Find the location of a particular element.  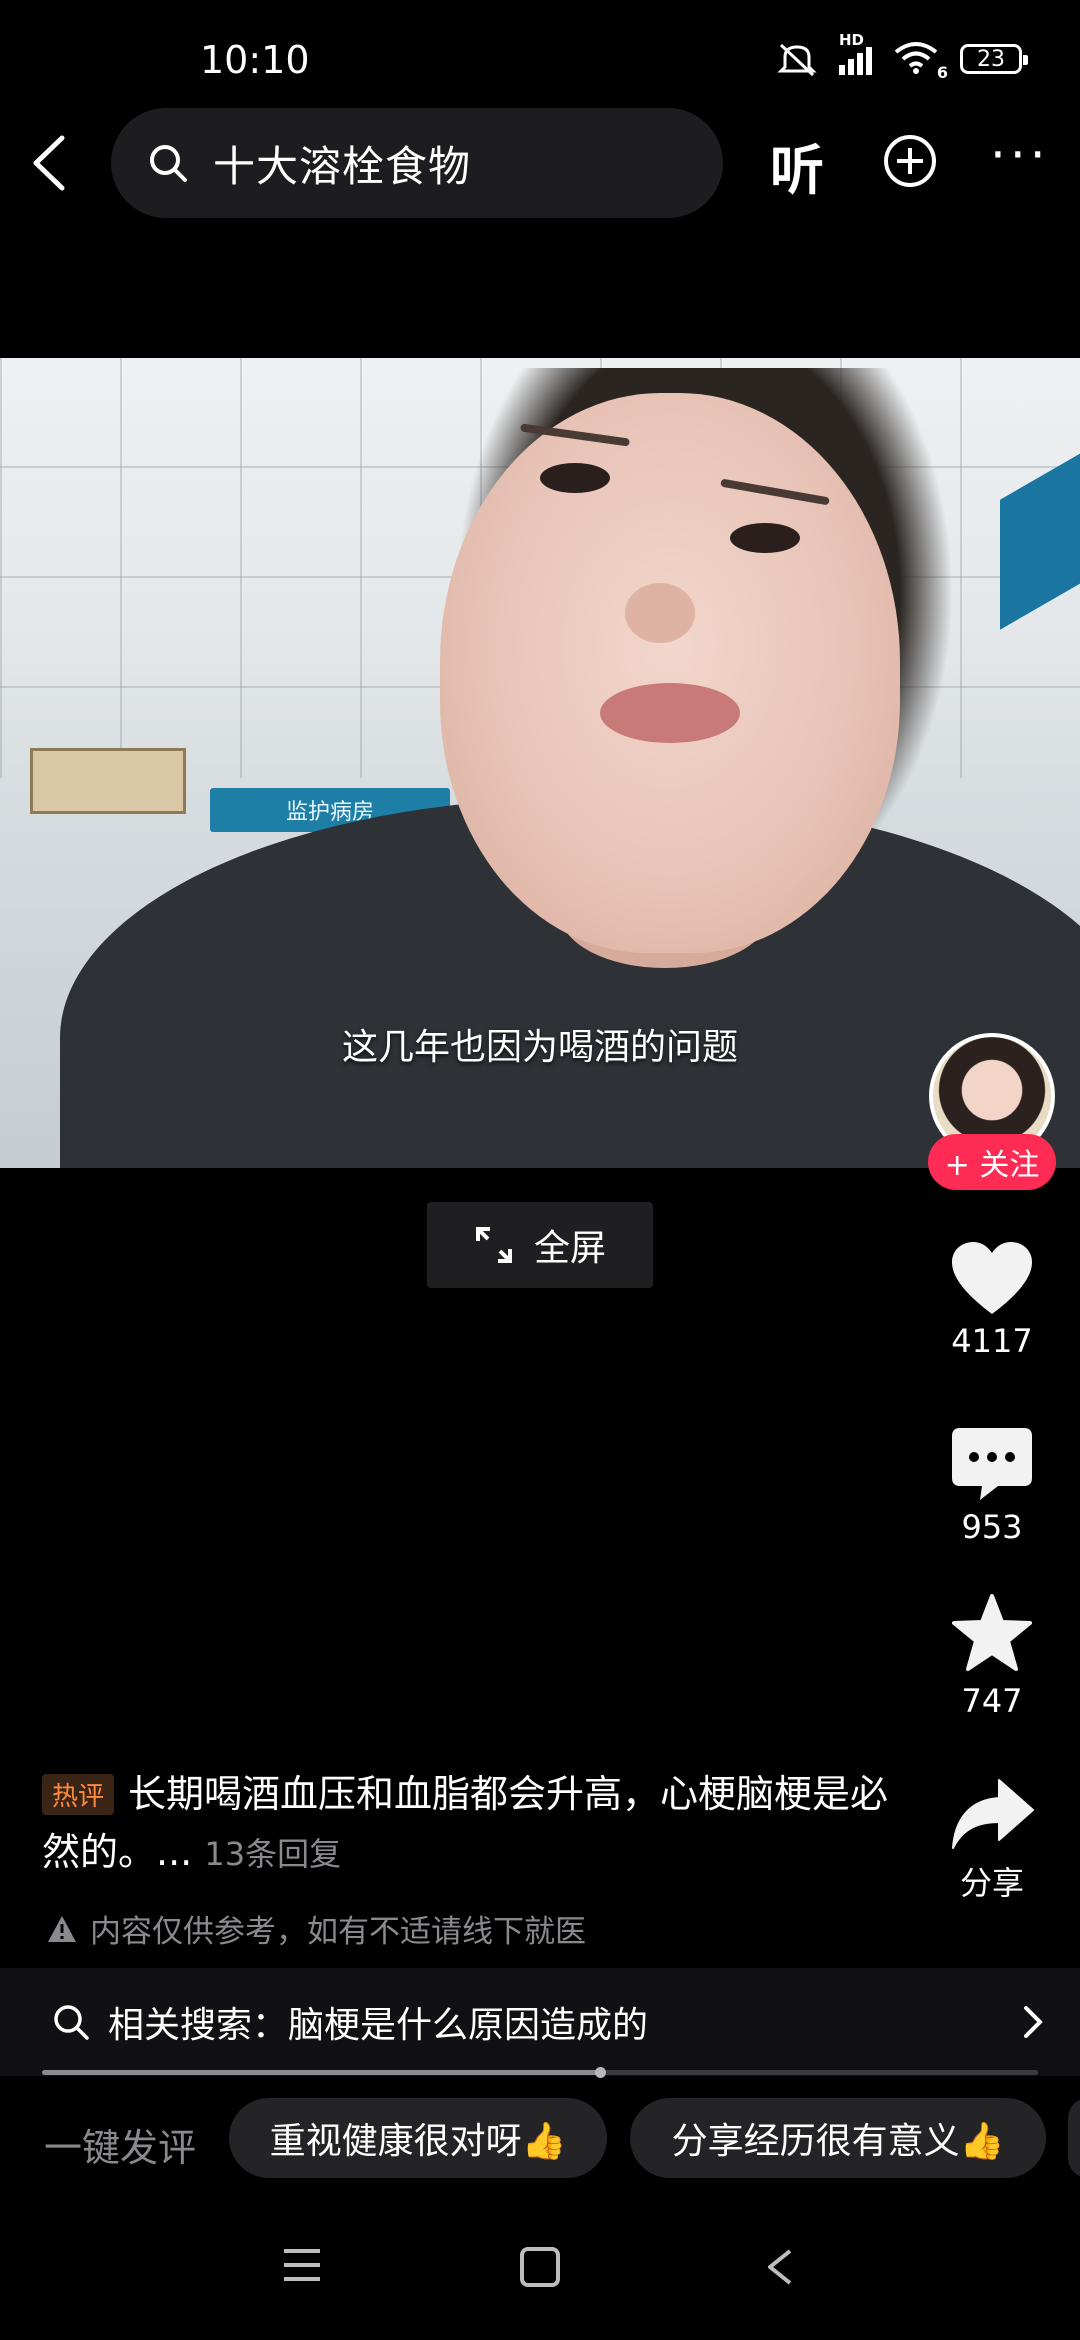

network-type-label: HD is located at coordinates (852, 40).